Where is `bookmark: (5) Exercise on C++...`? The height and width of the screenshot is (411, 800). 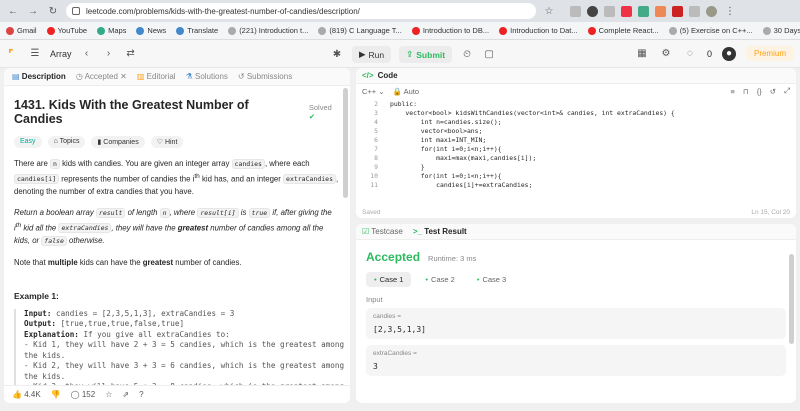 bookmark: (5) Exercise on C++... is located at coordinates (710, 30).